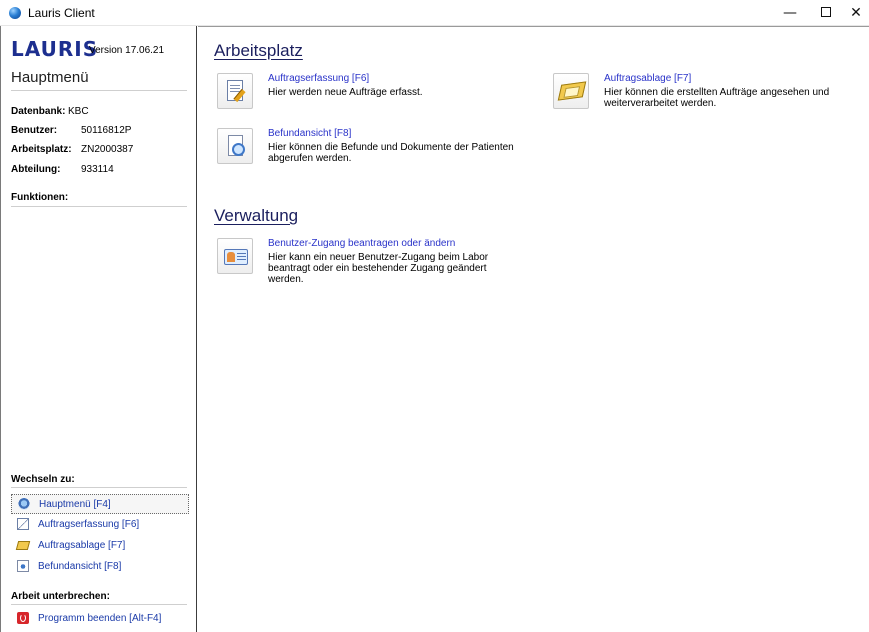 The image size is (869, 632). I want to click on title-bar: Lauris Client — ✕, so click(434, 13).